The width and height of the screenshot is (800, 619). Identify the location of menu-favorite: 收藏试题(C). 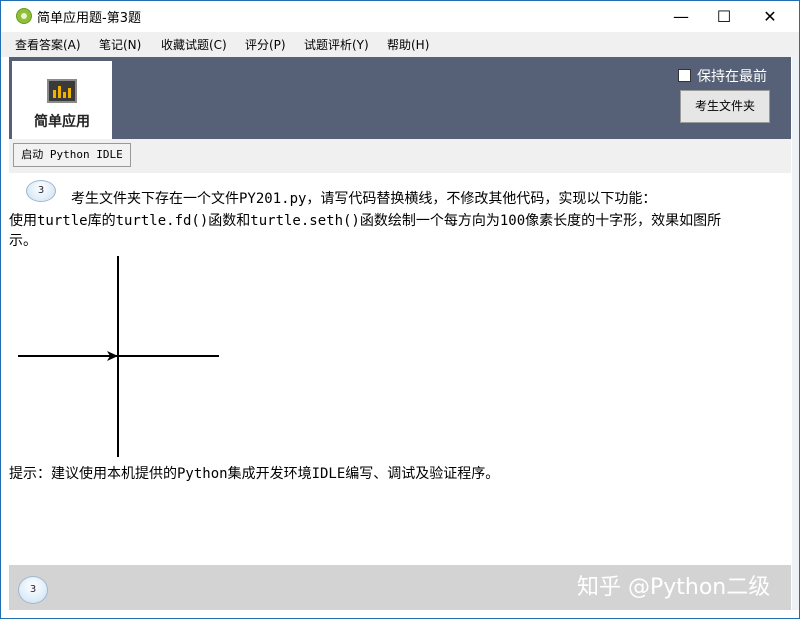
(194, 44).